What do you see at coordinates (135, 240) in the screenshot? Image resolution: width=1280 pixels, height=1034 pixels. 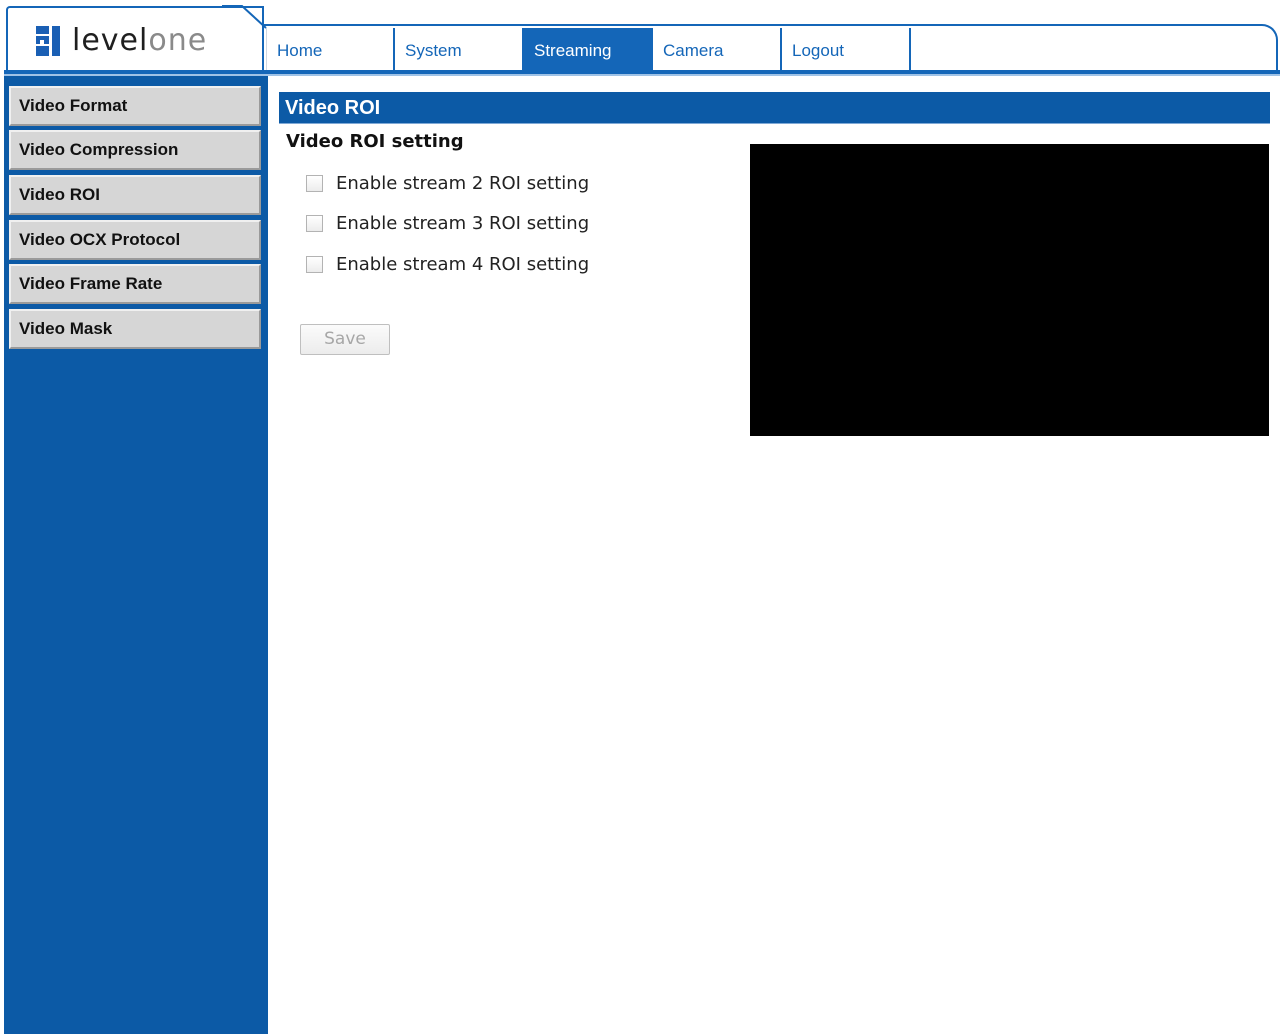 I see `sidebar-item-video-ocx-protocol: Video OCX Protocol` at bounding box center [135, 240].